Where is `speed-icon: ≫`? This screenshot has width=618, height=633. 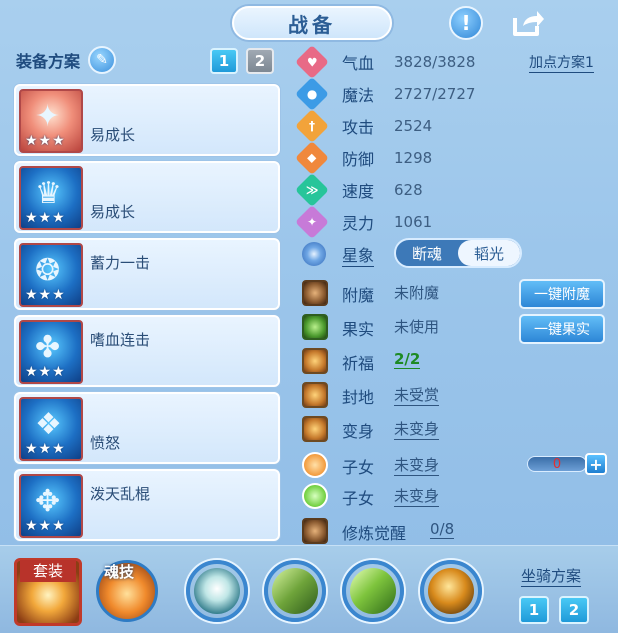
speed-icon: ≫ is located at coordinates (312, 190).